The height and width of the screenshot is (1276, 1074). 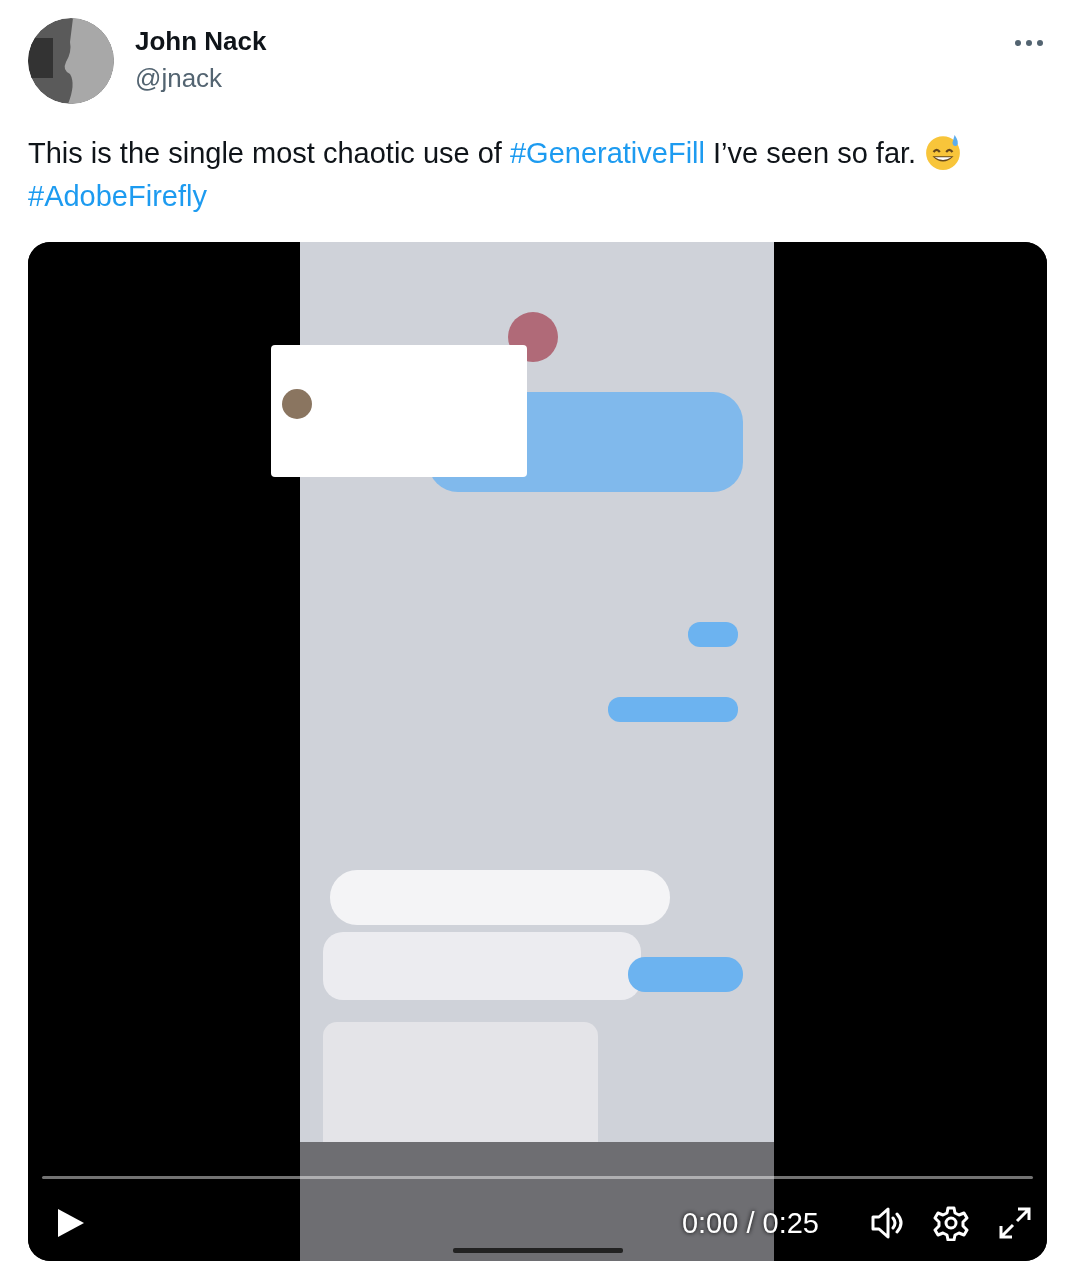 I want to click on video-time: 0:00 / 0:25, so click(x=750, y=1223).